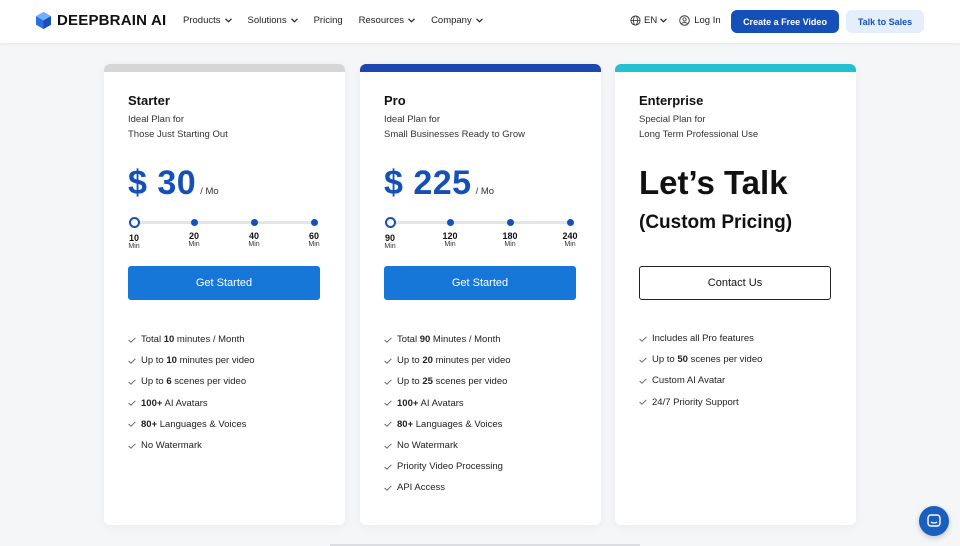 The height and width of the screenshot is (546, 960). Describe the element at coordinates (314, 232) in the screenshot. I see `slider-stop: 60 Min` at that location.